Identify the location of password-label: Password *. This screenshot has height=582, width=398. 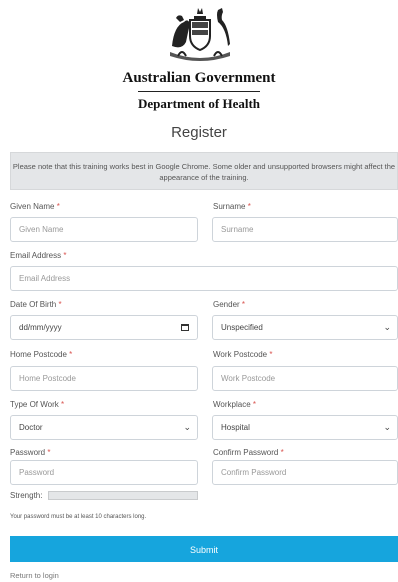
(30, 452).